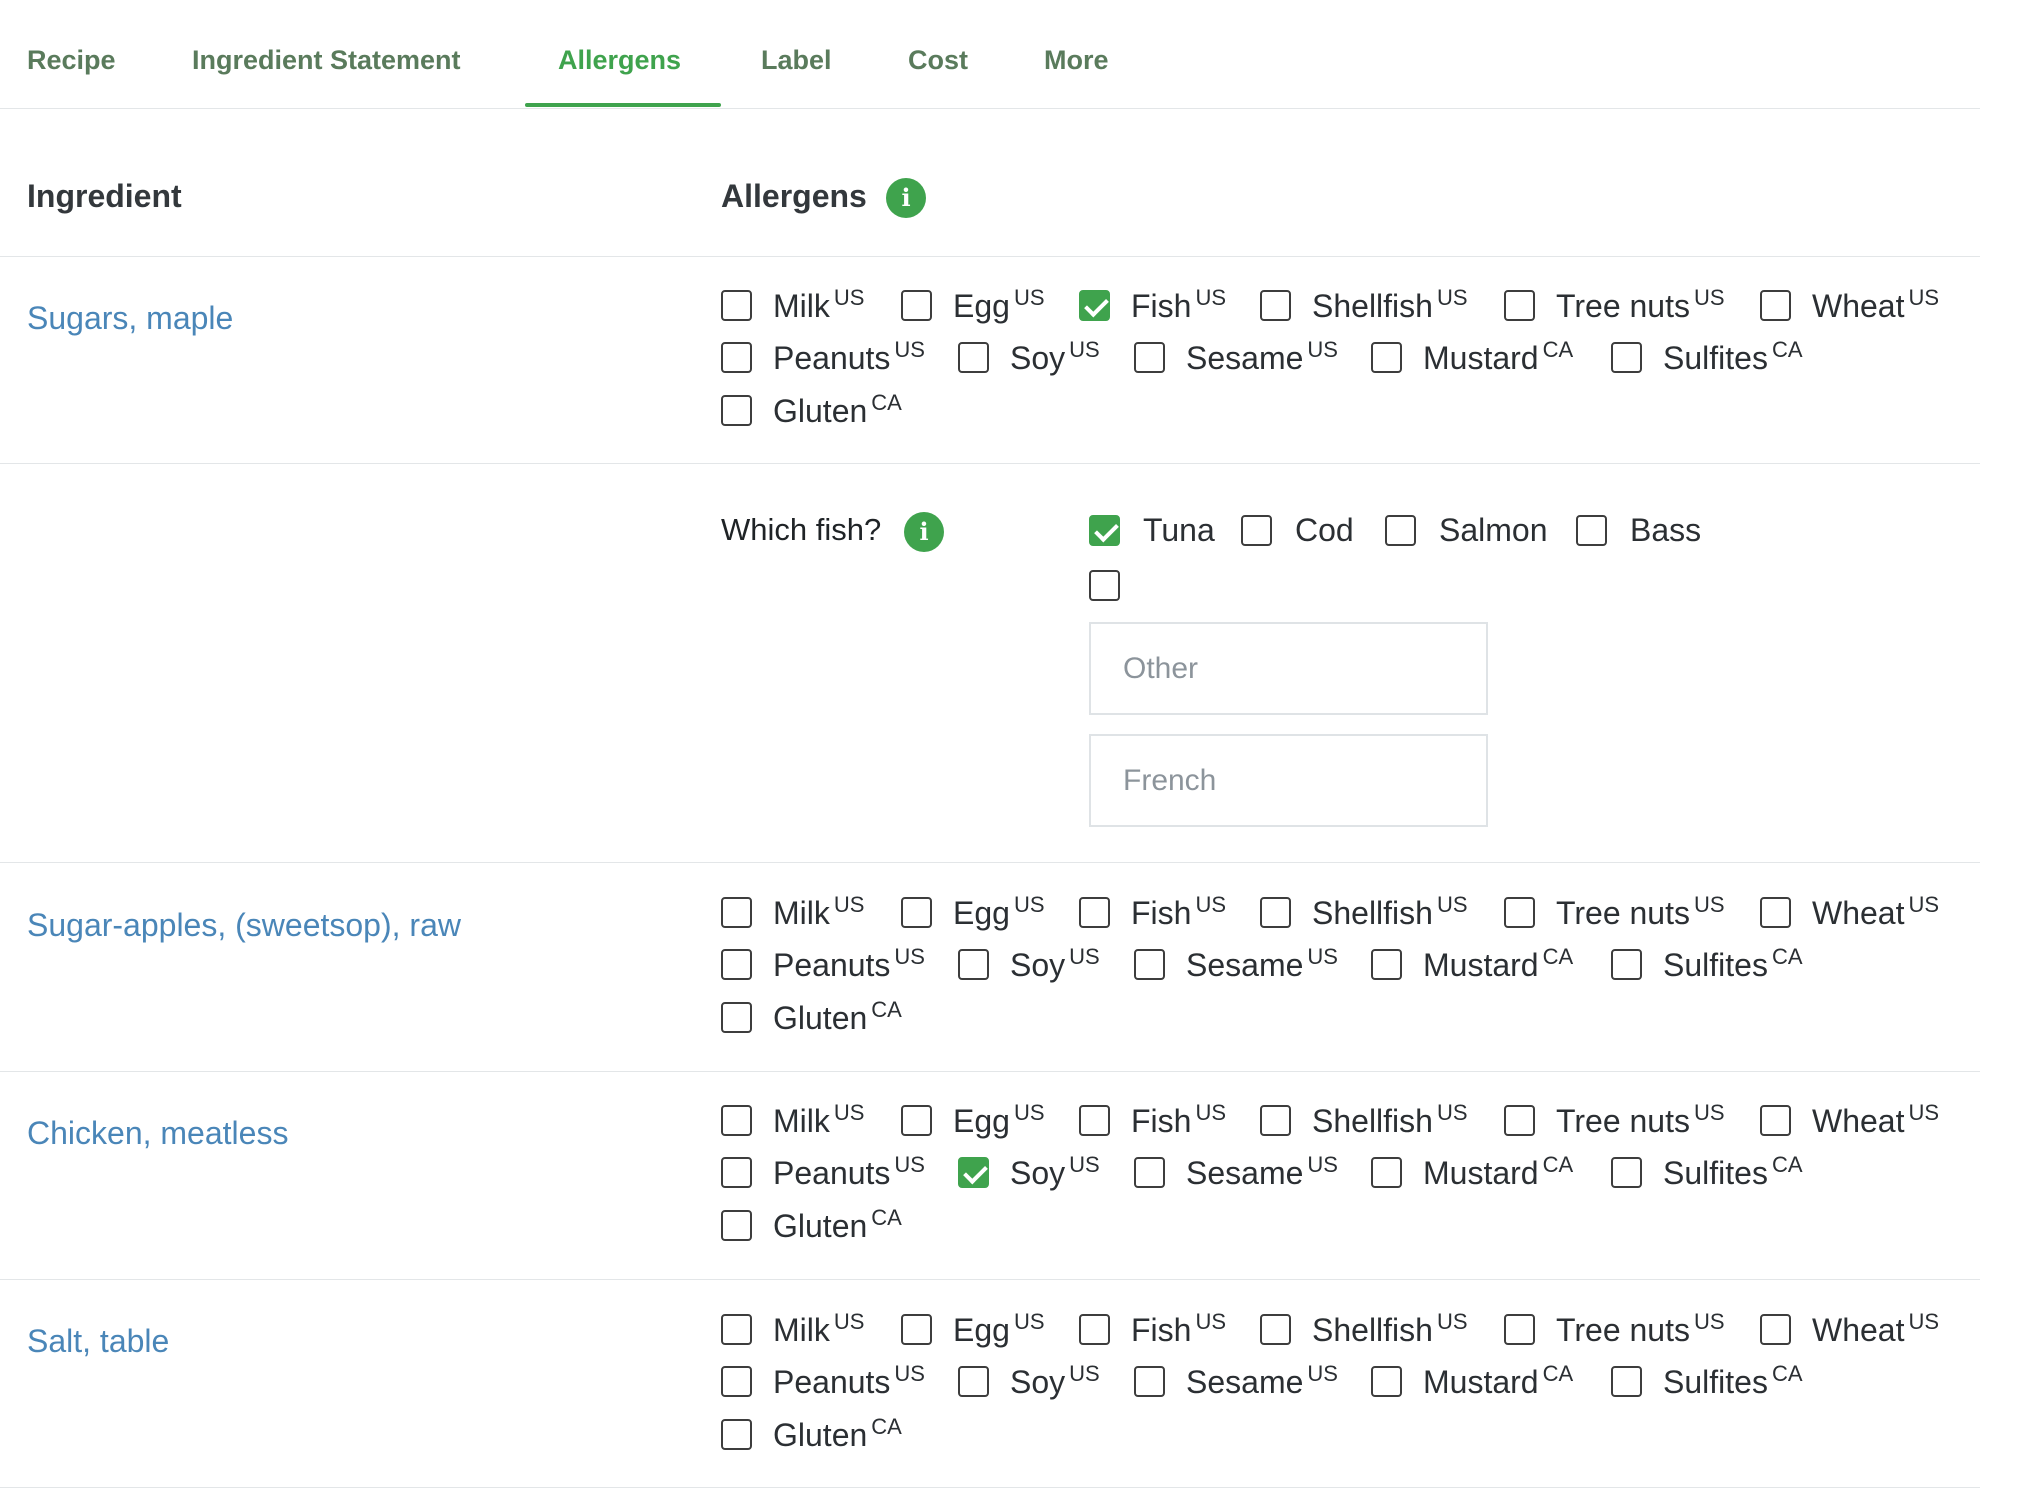 Image resolution: width=2024 pixels, height=1494 pixels. I want to click on which-fish-info-icon: i, so click(924, 532).